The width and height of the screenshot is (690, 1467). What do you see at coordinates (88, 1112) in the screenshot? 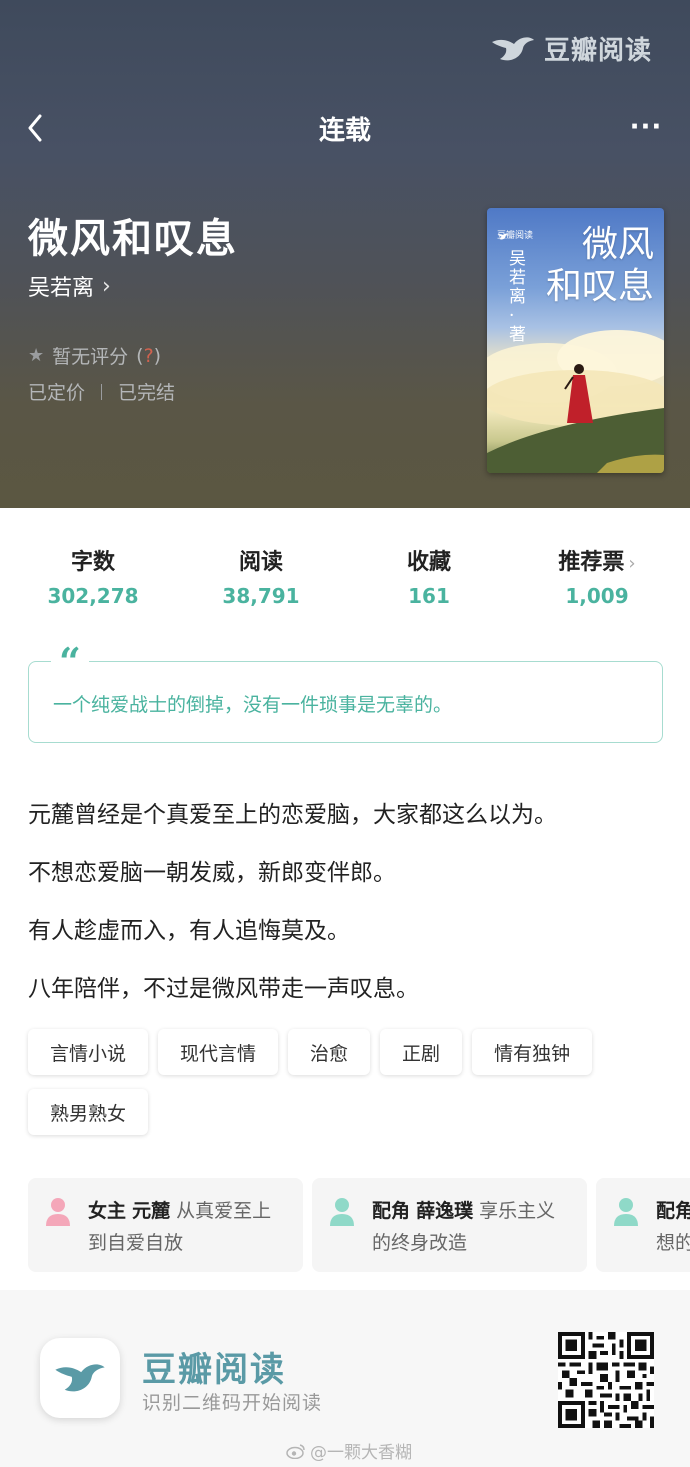
I see `tag: 熟男熟女` at bounding box center [88, 1112].